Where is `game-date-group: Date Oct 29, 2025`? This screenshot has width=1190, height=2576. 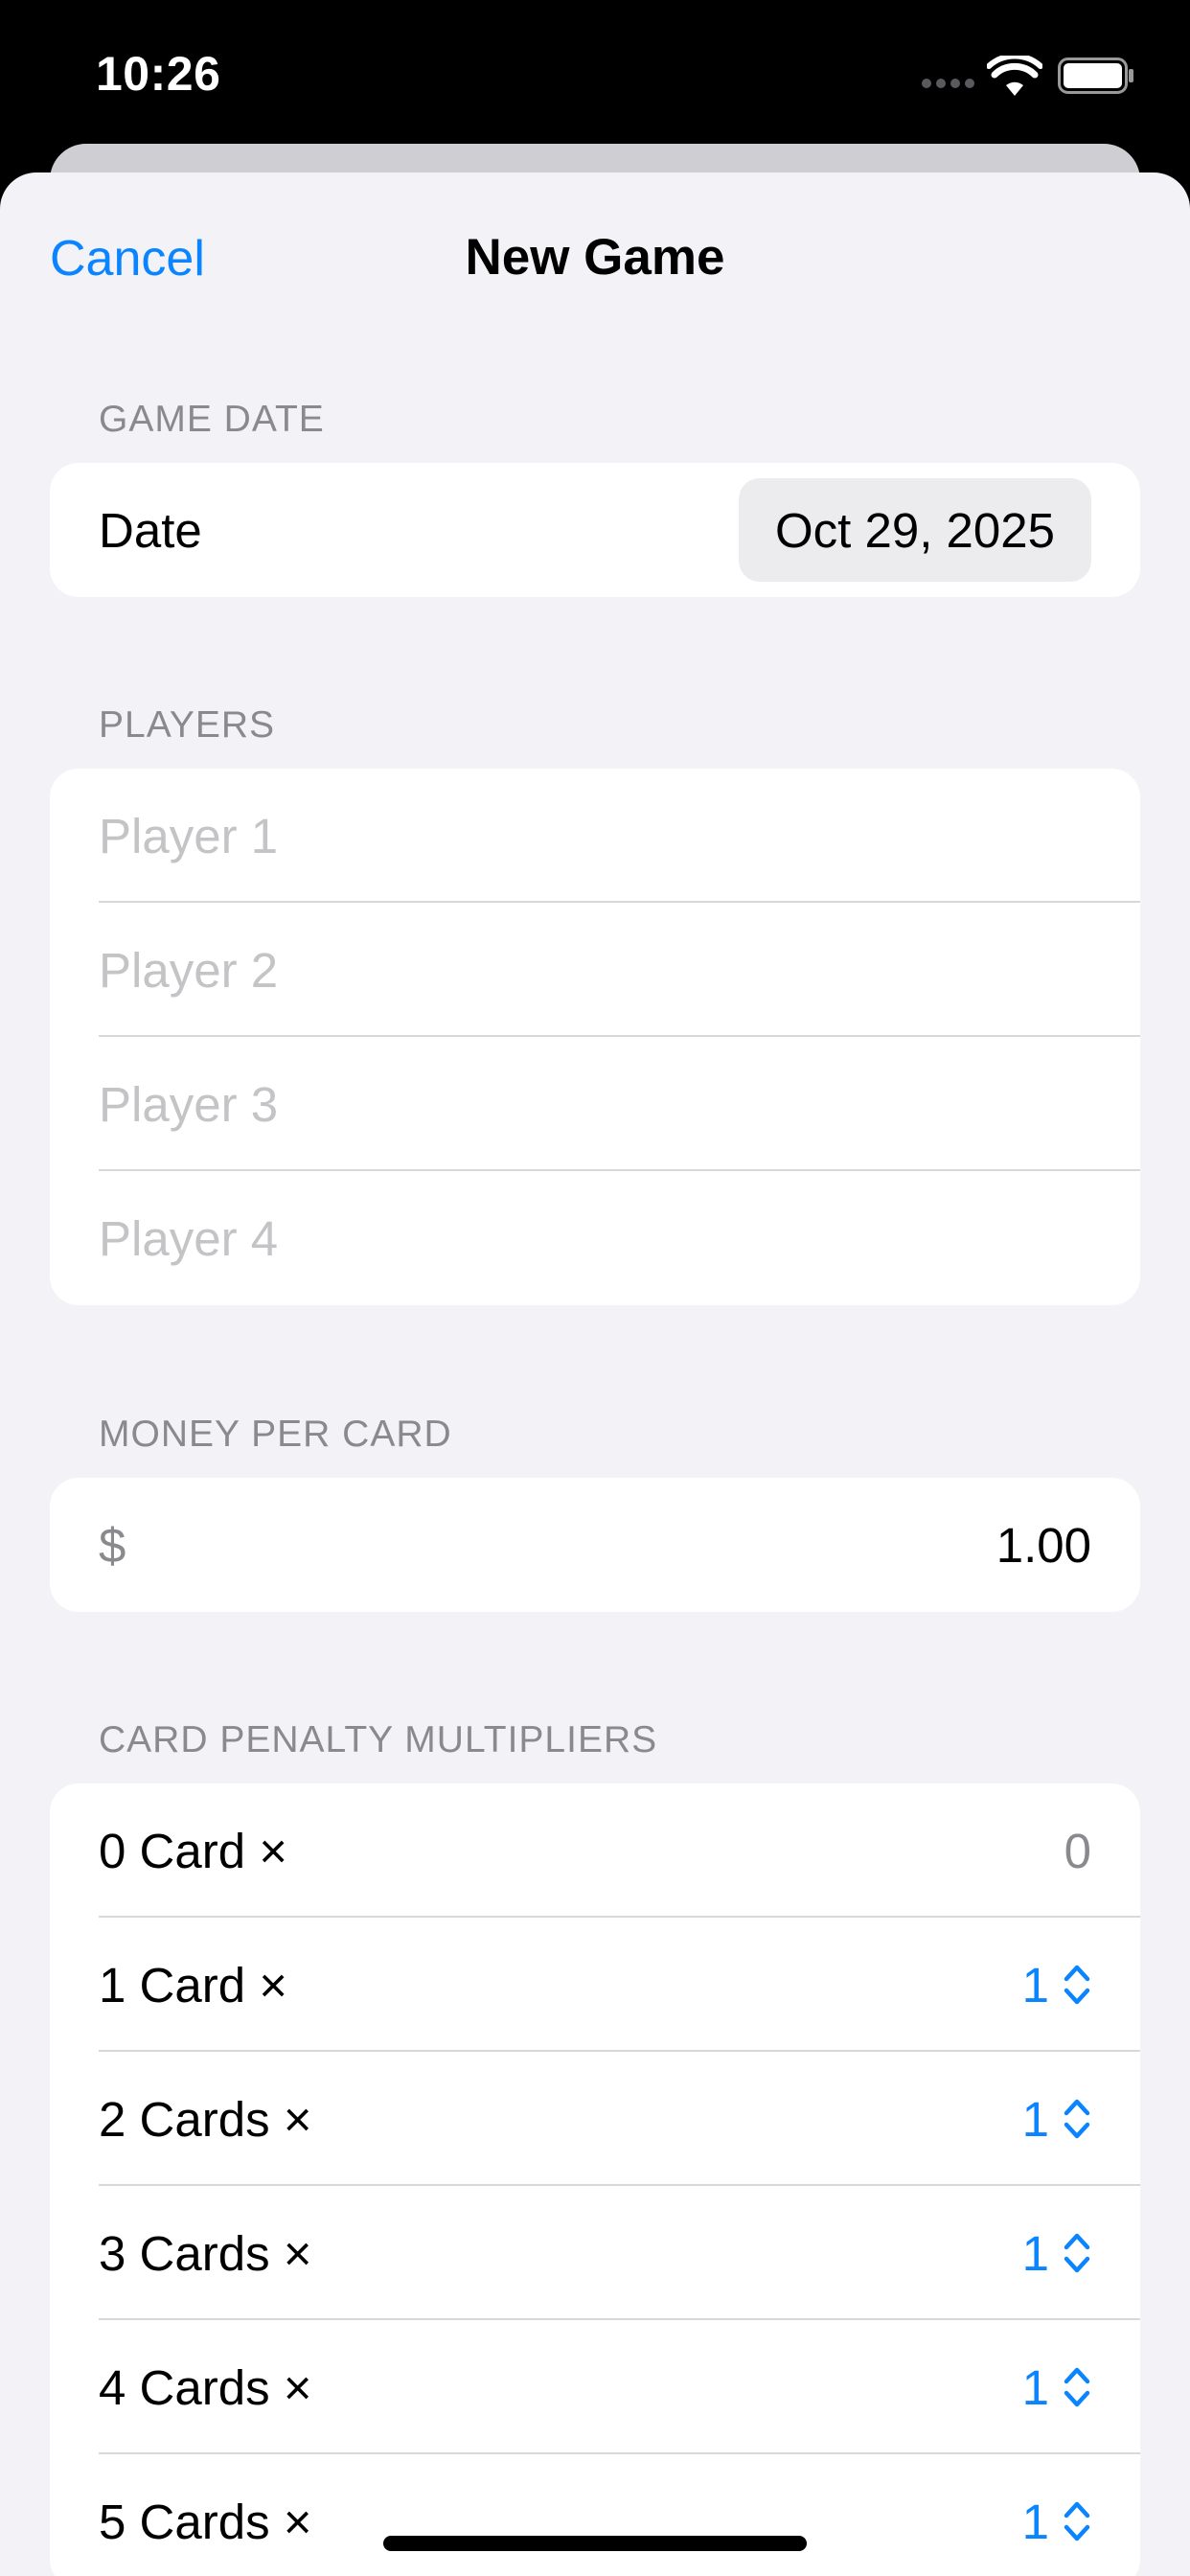
game-date-group: Date Oct 29, 2025 is located at coordinates (595, 530).